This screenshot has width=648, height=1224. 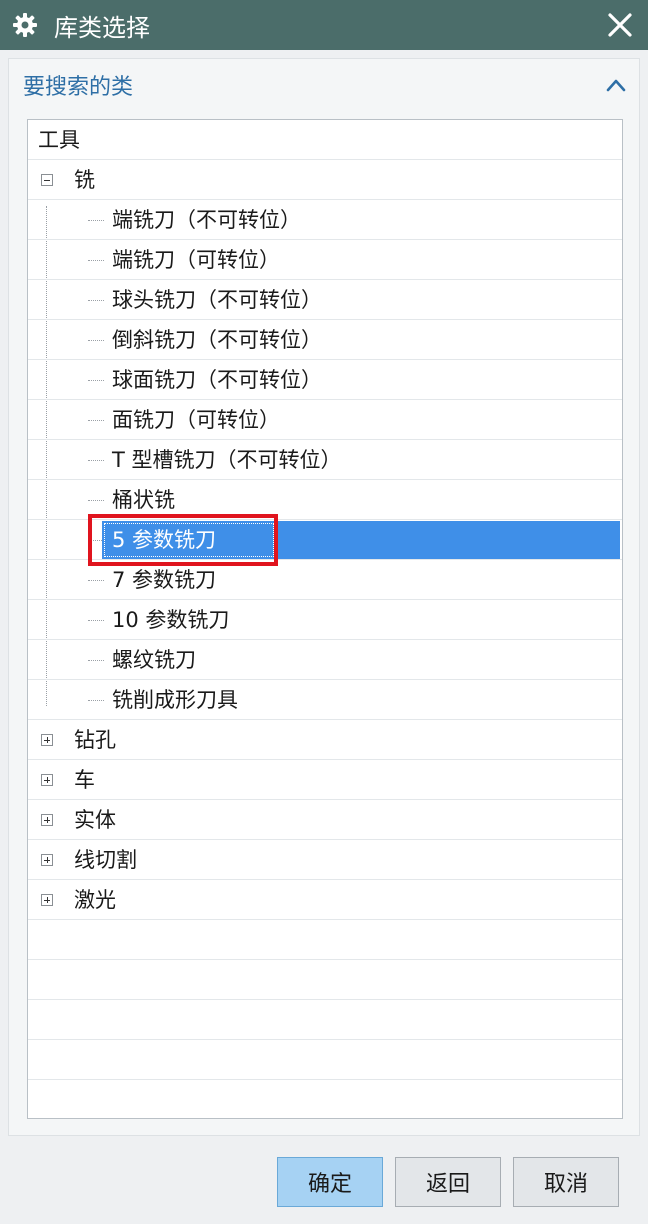 I want to click on tree-leaf-label: 铣削成形刀具, so click(x=175, y=700).